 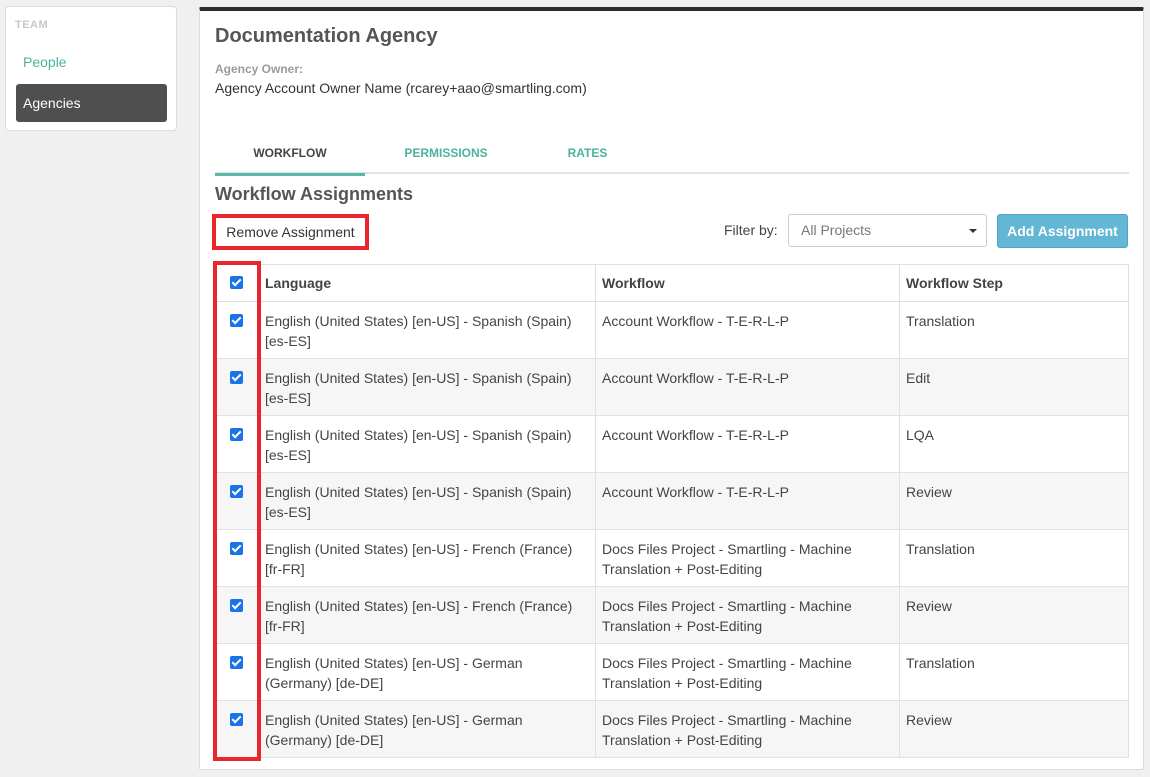 What do you see at coordinates (91, 62) in the screenshot?
I see `sidebar-item-people: People` at bounding box center [91, 62].